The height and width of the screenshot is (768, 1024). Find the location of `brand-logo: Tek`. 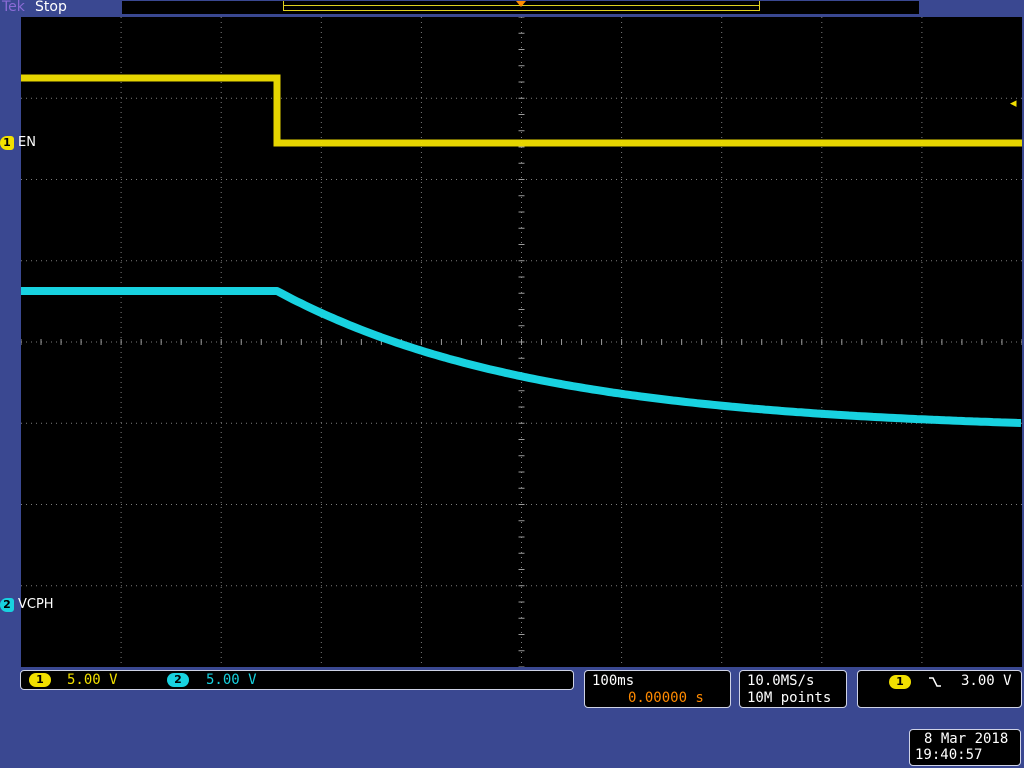

brand-logo: Tek is located at coordinates (13, 7).